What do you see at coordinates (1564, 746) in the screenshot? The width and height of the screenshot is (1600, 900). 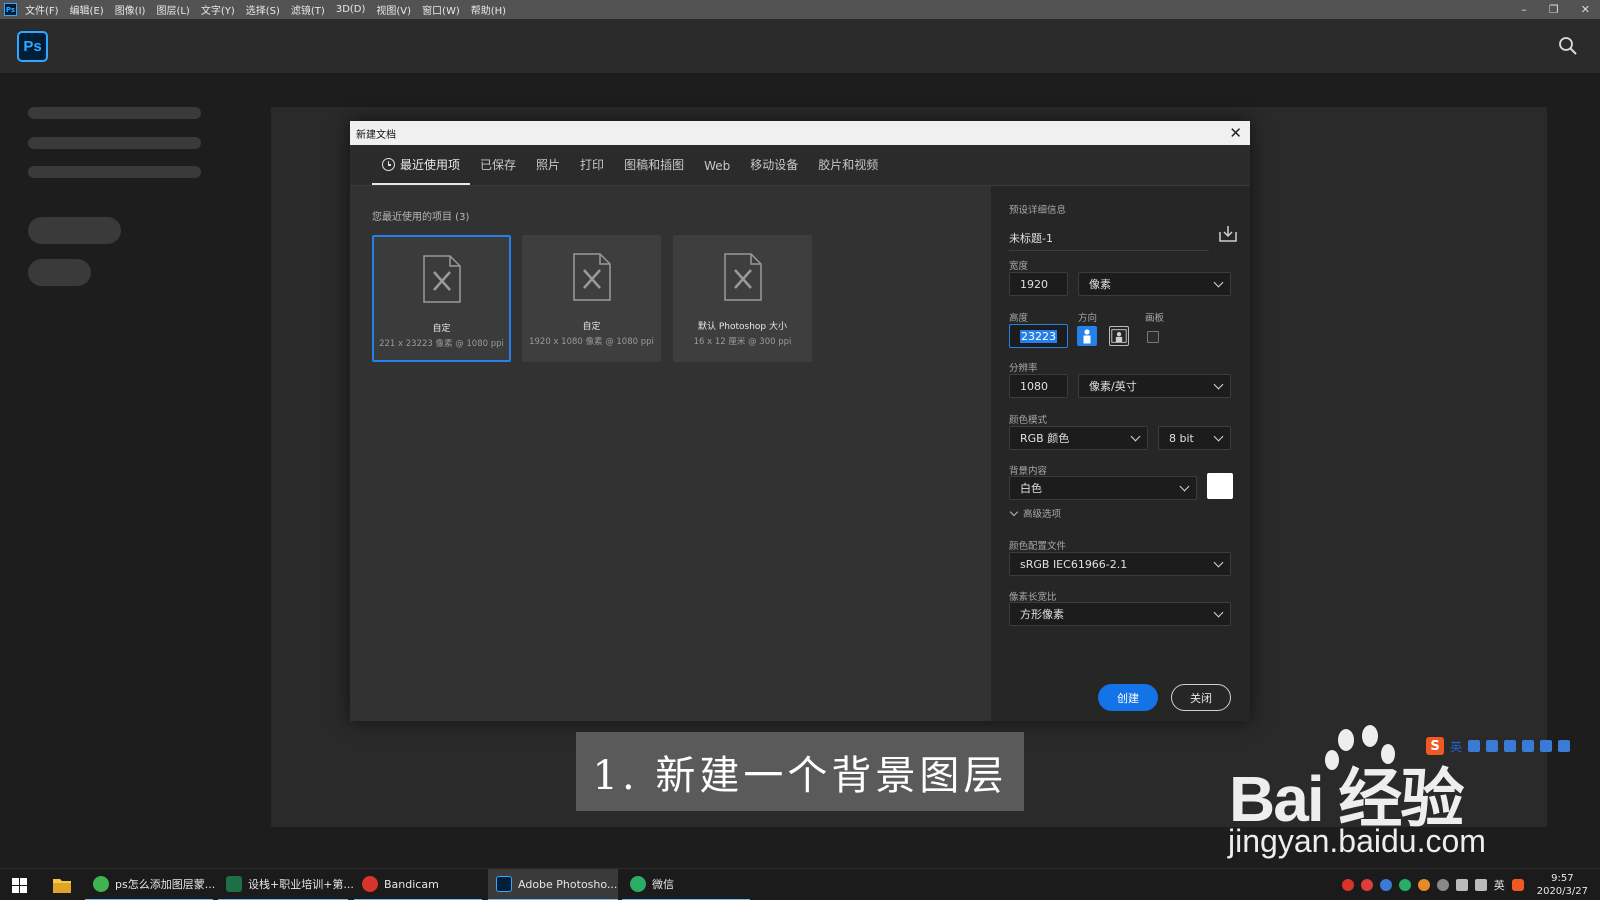 I see `toolbox-icon` at bounding box center [1564, 746].